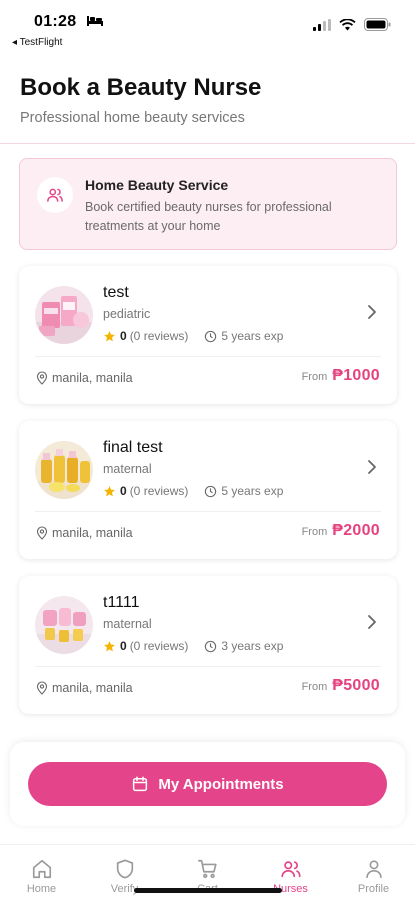  I want to click on wifi-icon, so click(347, 24).